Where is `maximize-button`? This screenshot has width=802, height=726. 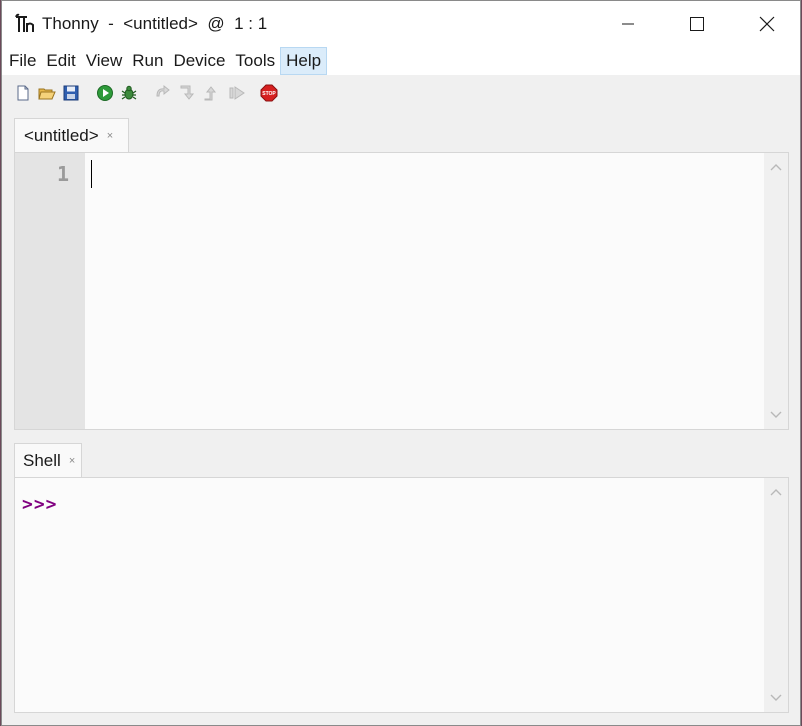
maximize-button is located at coordinates (697, 24).